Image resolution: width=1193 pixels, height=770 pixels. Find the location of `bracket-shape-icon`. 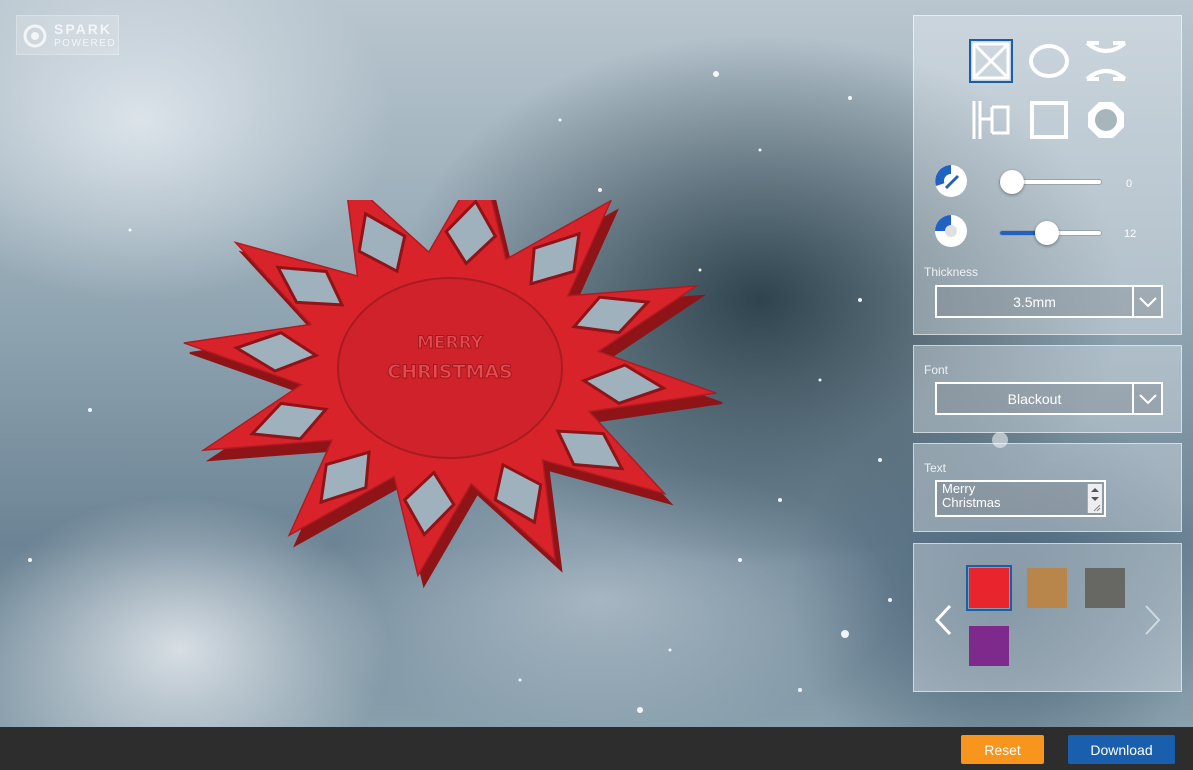

bracket-shape-icon is located at coordinates (991, 120).